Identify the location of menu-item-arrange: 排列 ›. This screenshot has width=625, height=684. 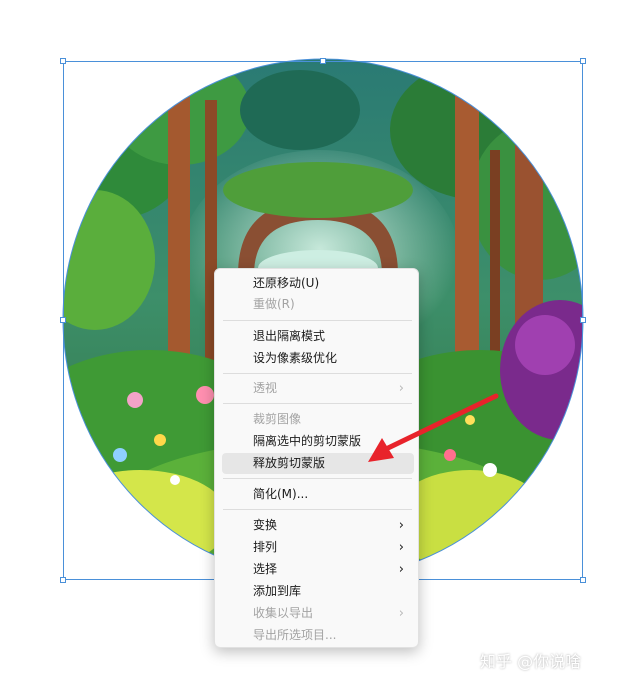
(318, 547).